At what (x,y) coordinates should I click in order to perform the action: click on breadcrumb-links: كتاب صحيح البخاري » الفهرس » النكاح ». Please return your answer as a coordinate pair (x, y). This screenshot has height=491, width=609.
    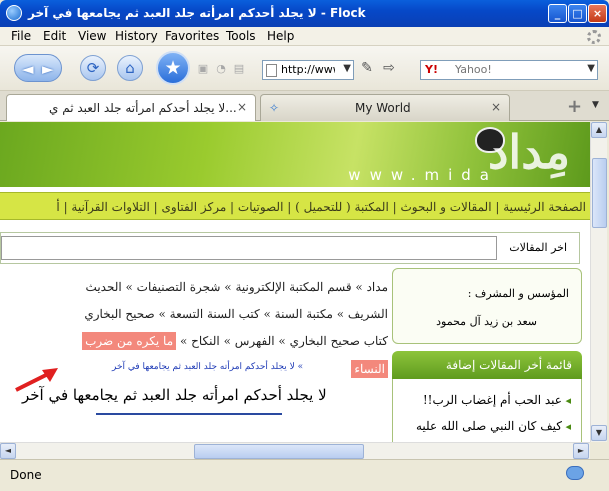
    Looking at the image, I should click on (284, 341).